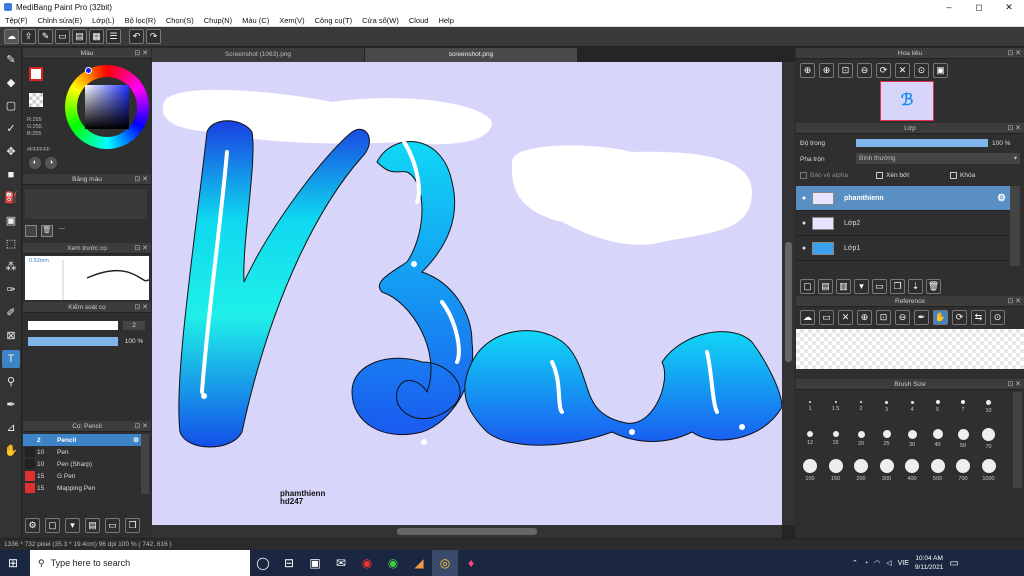  I want to click on brush-size-cell: 3, so click(887, 409).